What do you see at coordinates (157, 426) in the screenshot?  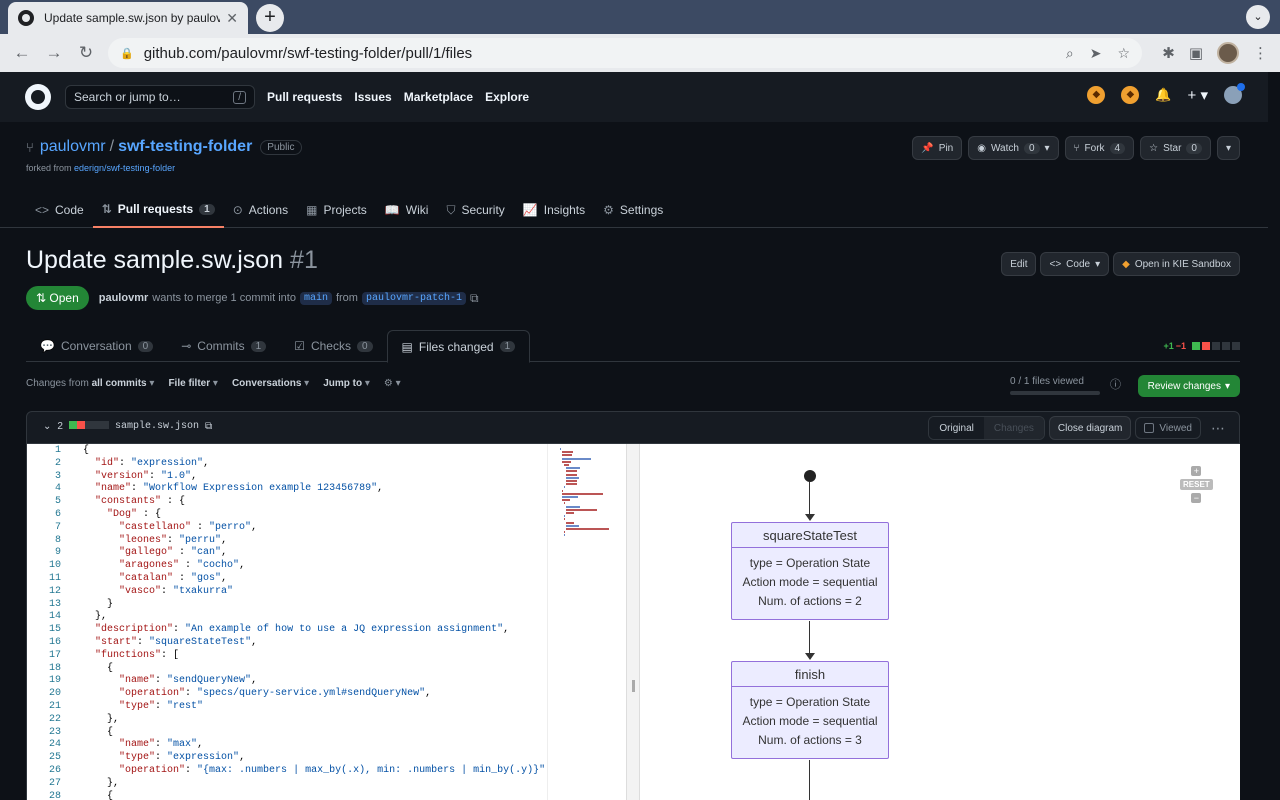 I see `file-name-link: sample.sw.json` at bounding box center [157, 426].